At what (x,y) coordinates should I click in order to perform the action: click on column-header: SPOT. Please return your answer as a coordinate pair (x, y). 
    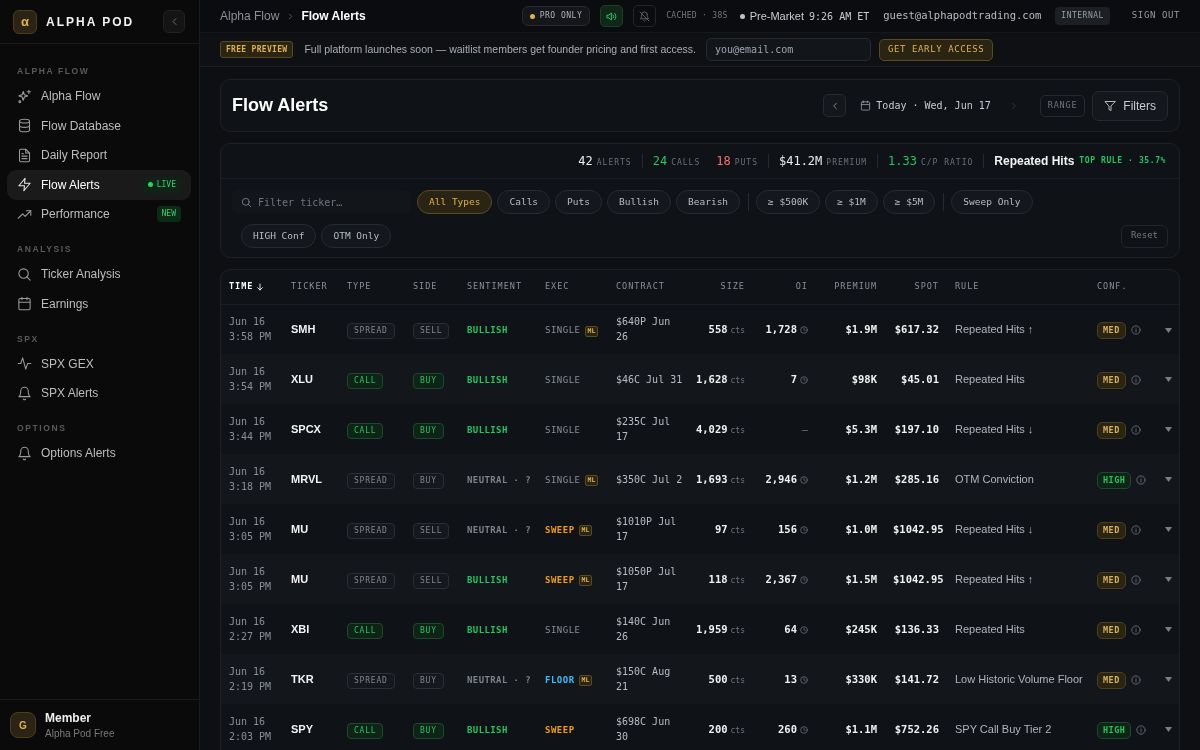
    Looking at the image, I should click on (926, 287).